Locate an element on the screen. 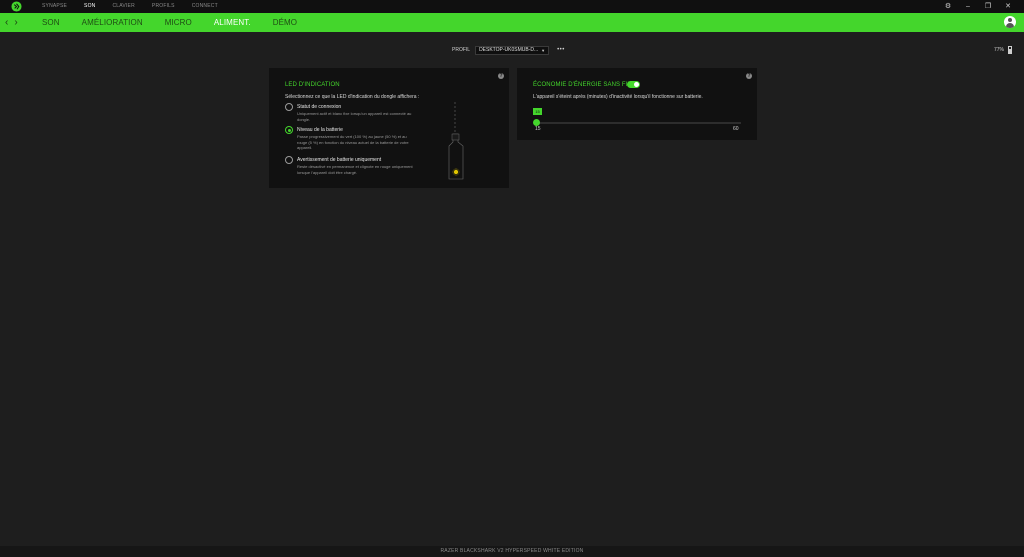  tab-bar: SON AMÉLIORATION MICRO ALIMENT. DÉMO is located at coordinates (180, 22).